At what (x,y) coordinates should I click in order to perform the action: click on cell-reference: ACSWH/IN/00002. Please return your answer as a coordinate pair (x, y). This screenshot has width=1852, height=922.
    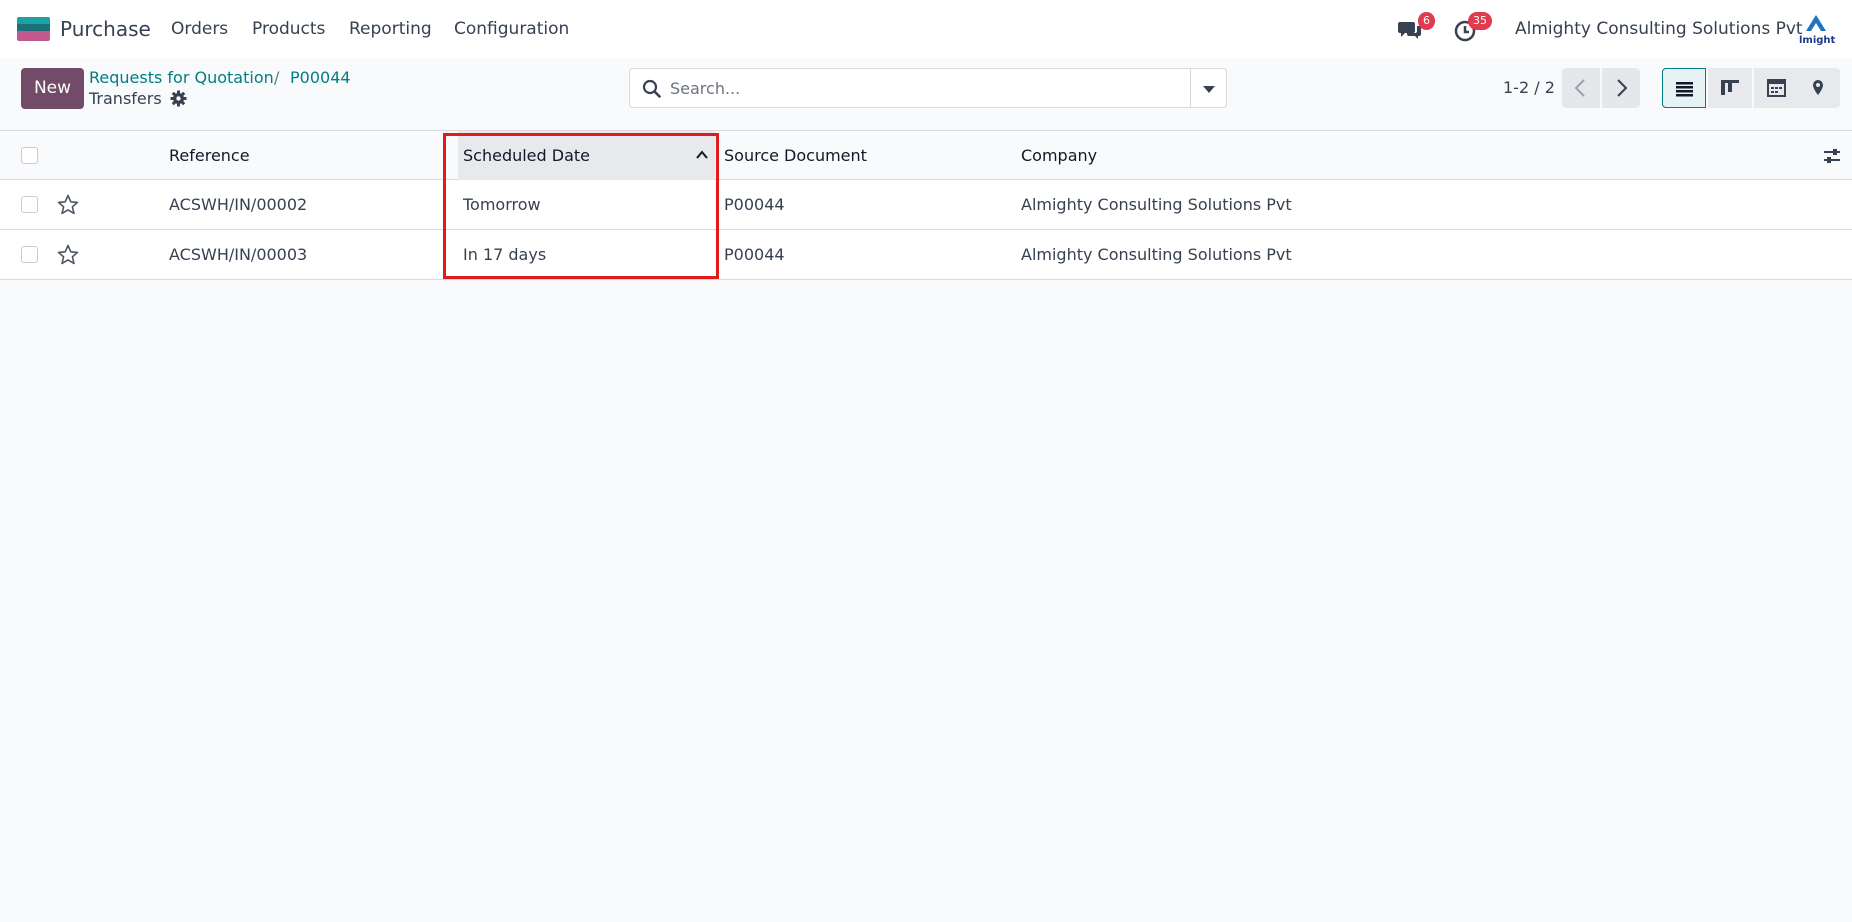
    Looking at the image, I should click on (238, 204).